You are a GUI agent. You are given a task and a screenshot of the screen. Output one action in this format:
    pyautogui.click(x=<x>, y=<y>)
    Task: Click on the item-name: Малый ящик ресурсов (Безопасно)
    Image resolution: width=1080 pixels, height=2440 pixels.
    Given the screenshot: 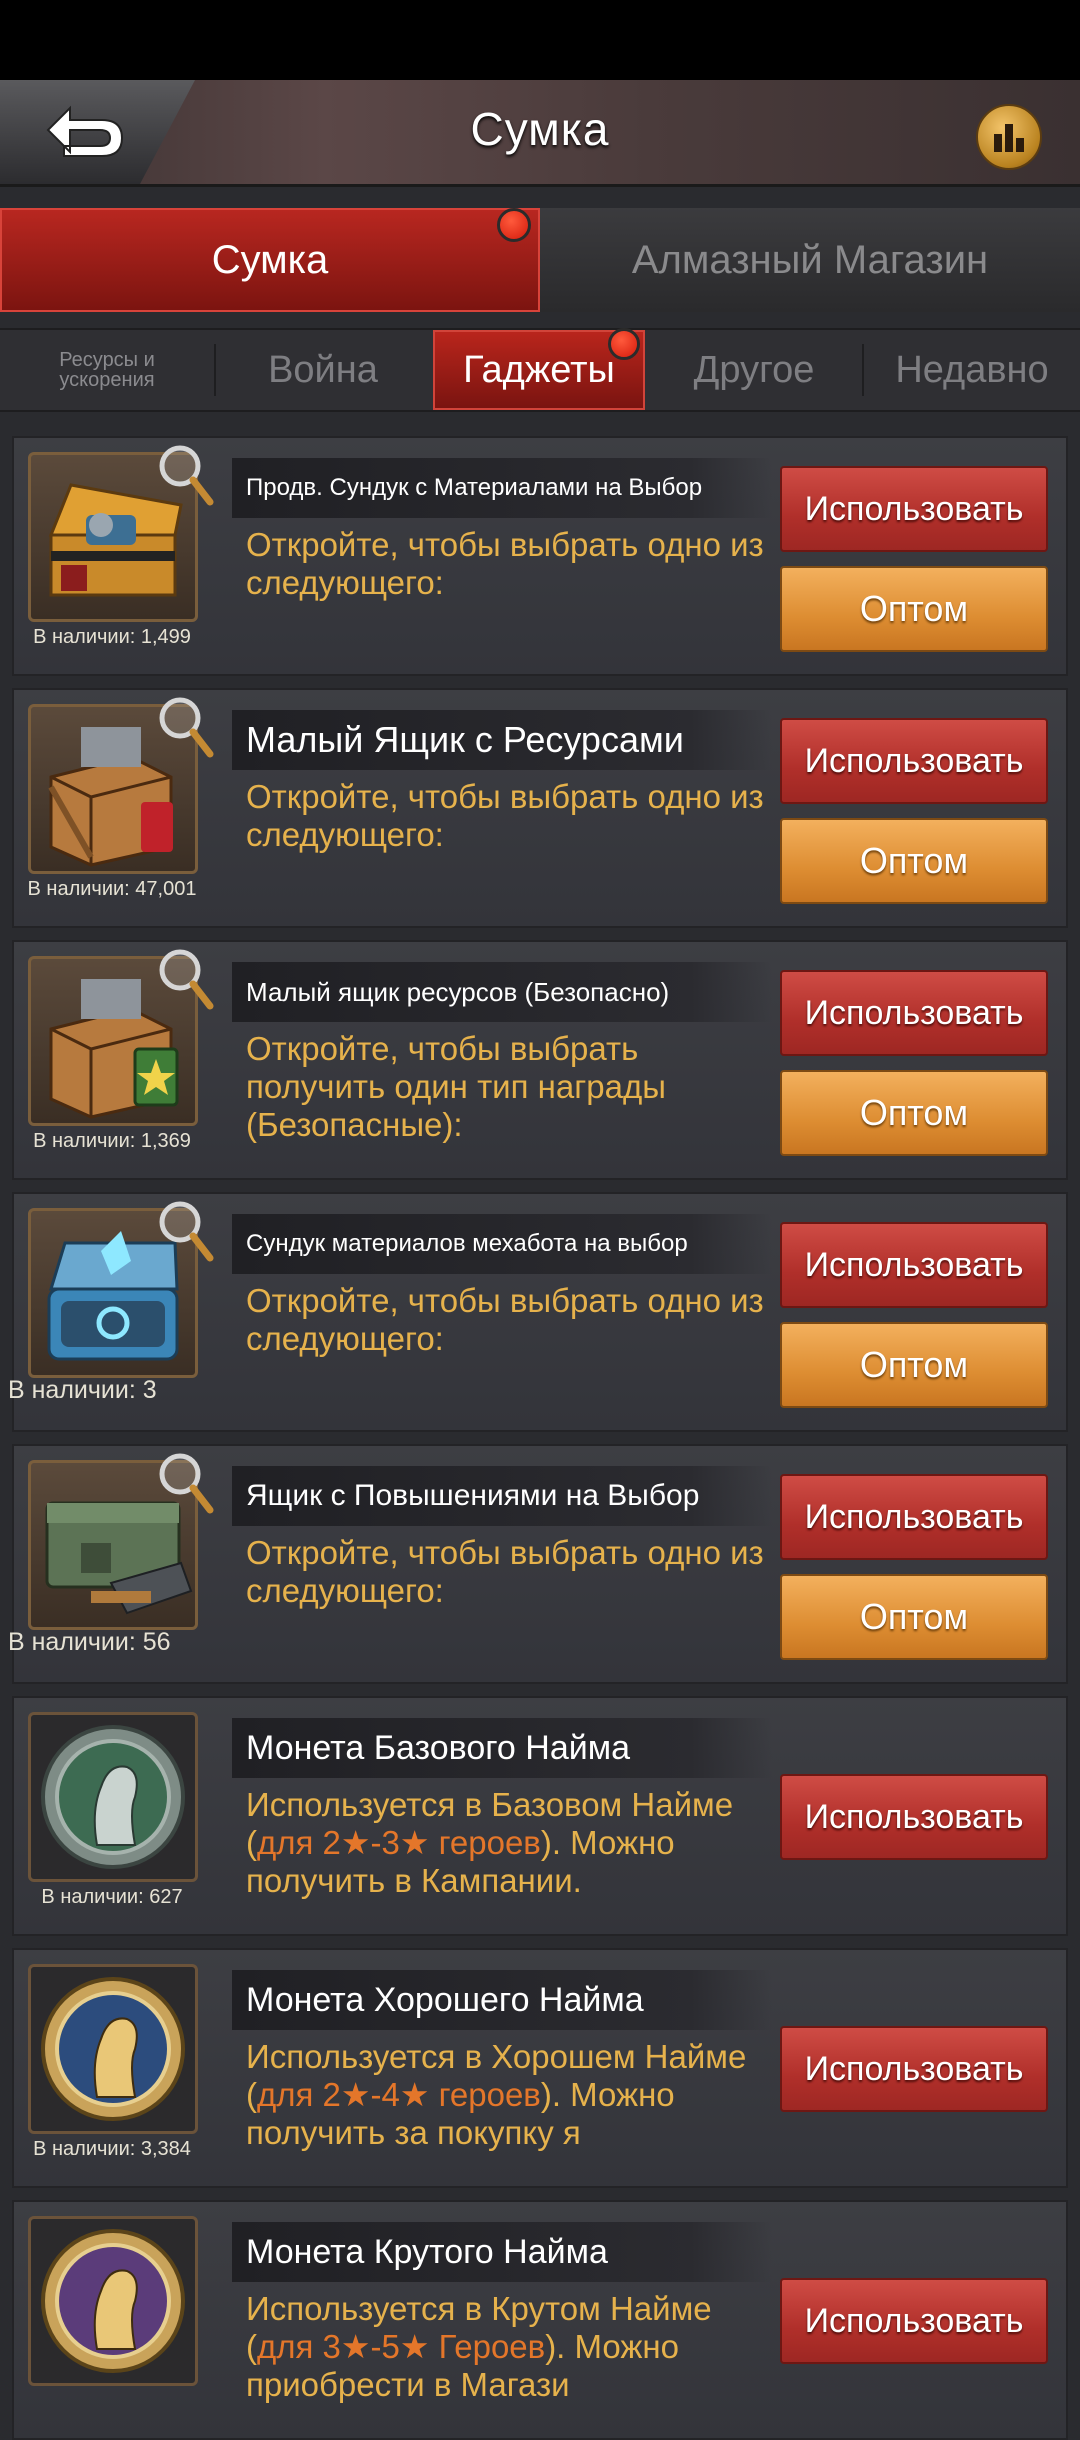 What is the action you would take?
    pyautogui.click(x=502, y=992)
    